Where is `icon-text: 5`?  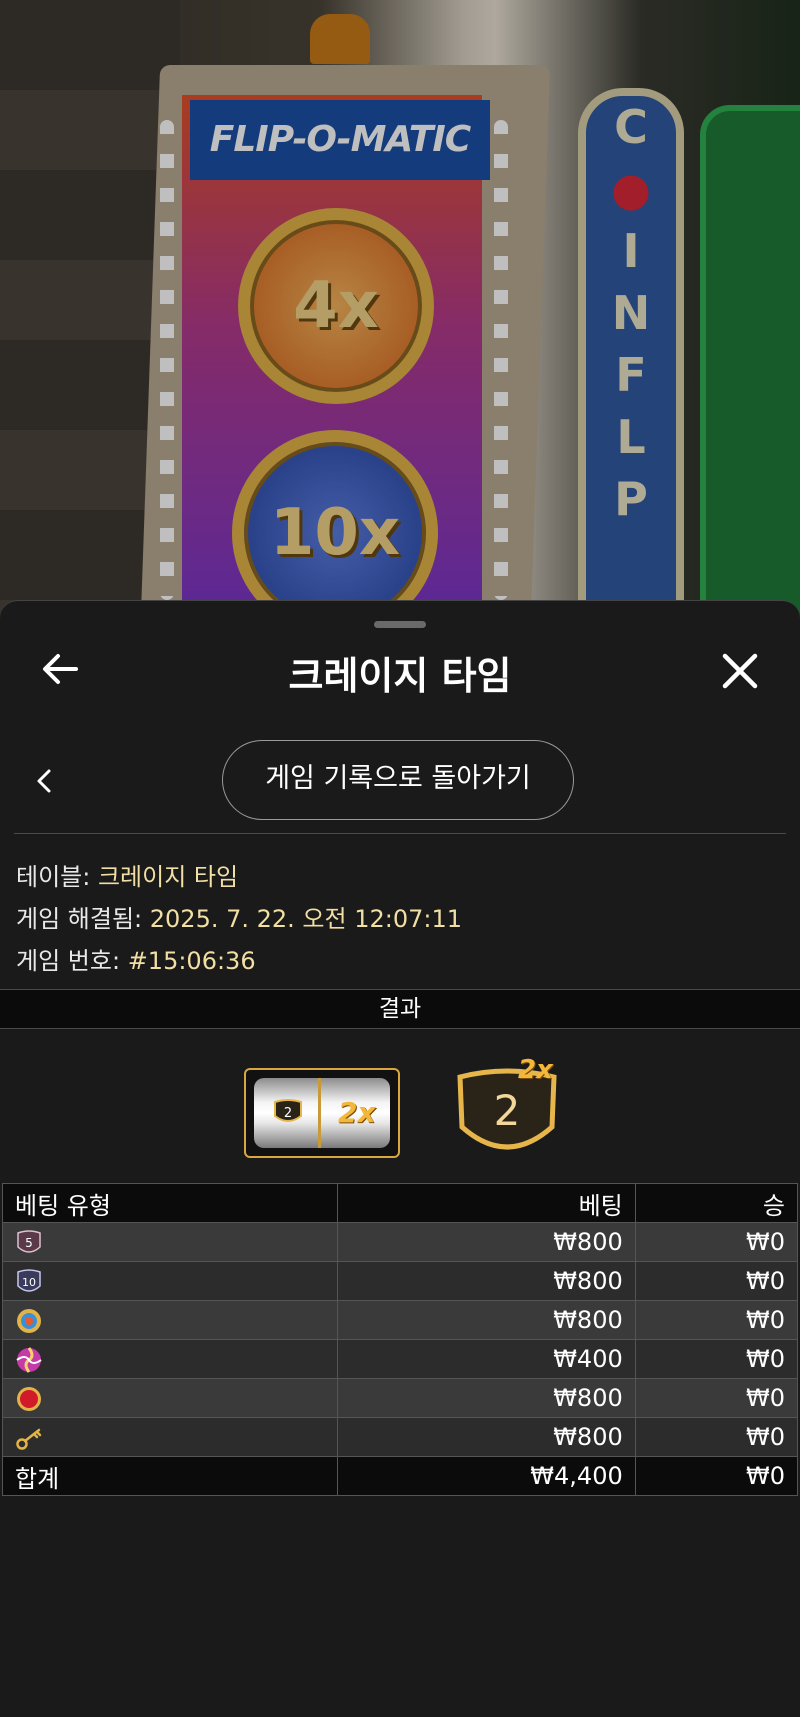
icon-text: 5 is located at coordinates (29, 1243).